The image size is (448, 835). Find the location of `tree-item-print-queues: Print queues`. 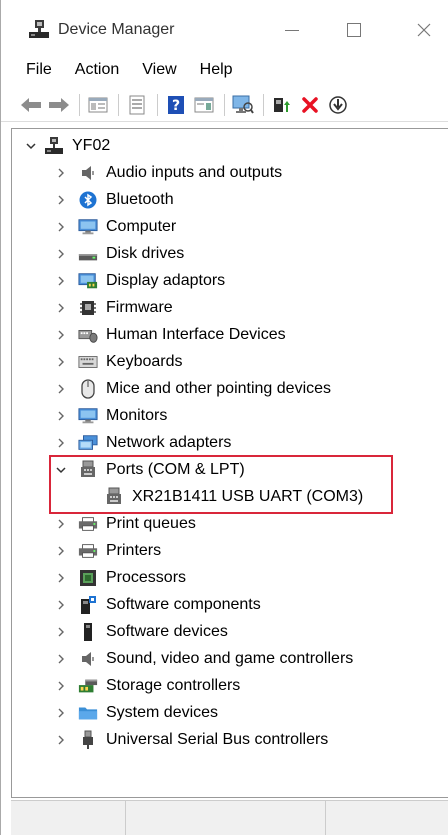

tree-item-print-queues: Print queues is located at coordinates (125, 523).